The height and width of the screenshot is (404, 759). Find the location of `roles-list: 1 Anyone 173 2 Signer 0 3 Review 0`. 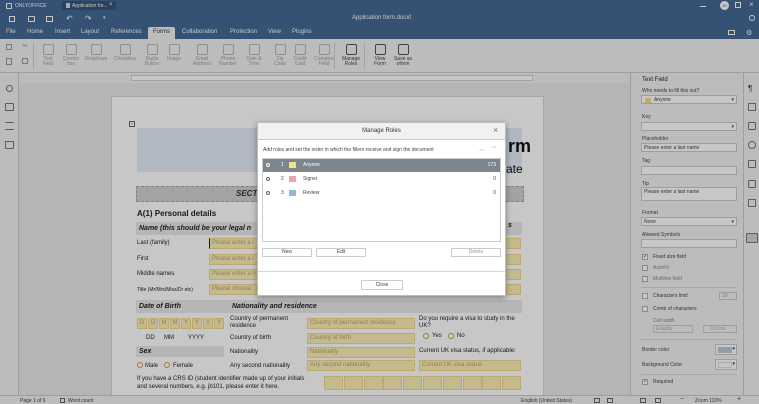

roles-list: 1 Anyone 173 2 Signer 0 3 Review 0 is located at coordinates (381, 200).